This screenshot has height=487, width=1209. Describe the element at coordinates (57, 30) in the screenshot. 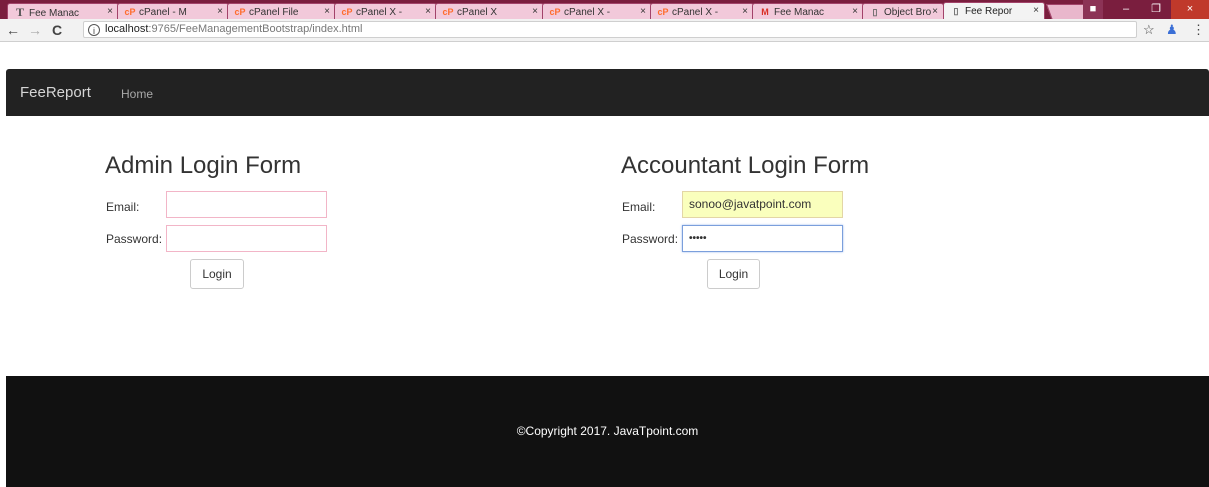

I see `reload-icon: C` at that location.